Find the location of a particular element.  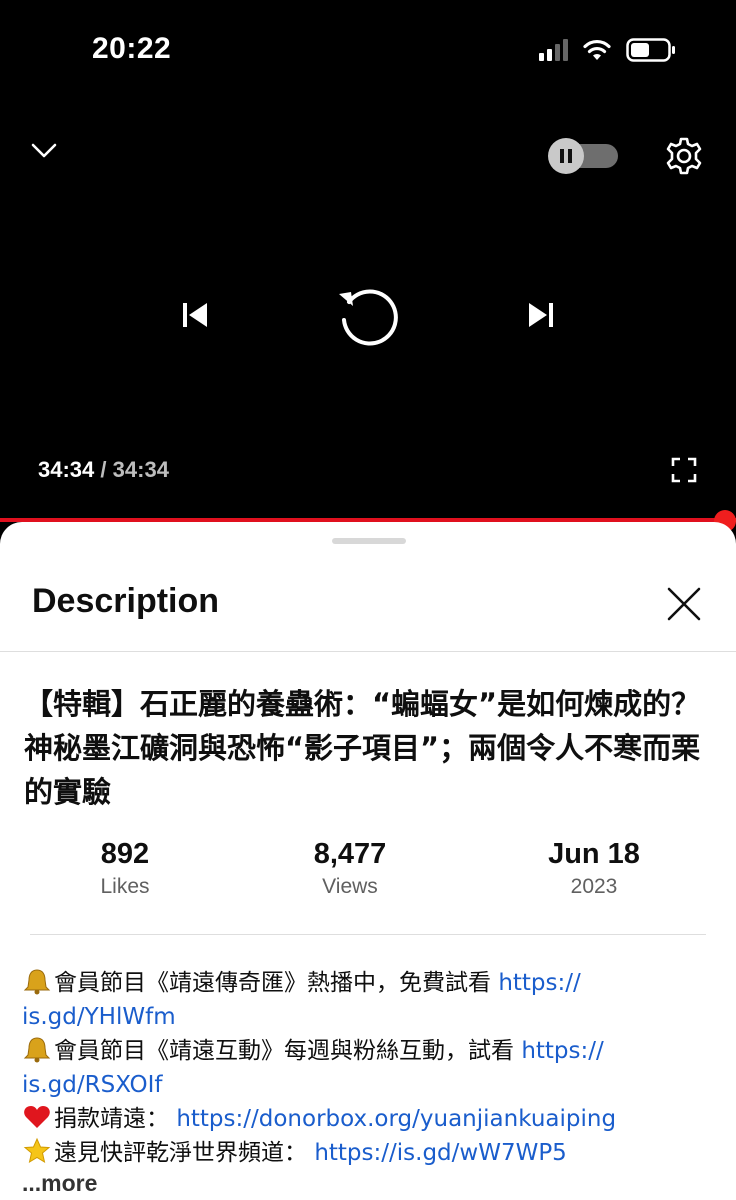

views-label: Views is located at coordinates (350, 886).